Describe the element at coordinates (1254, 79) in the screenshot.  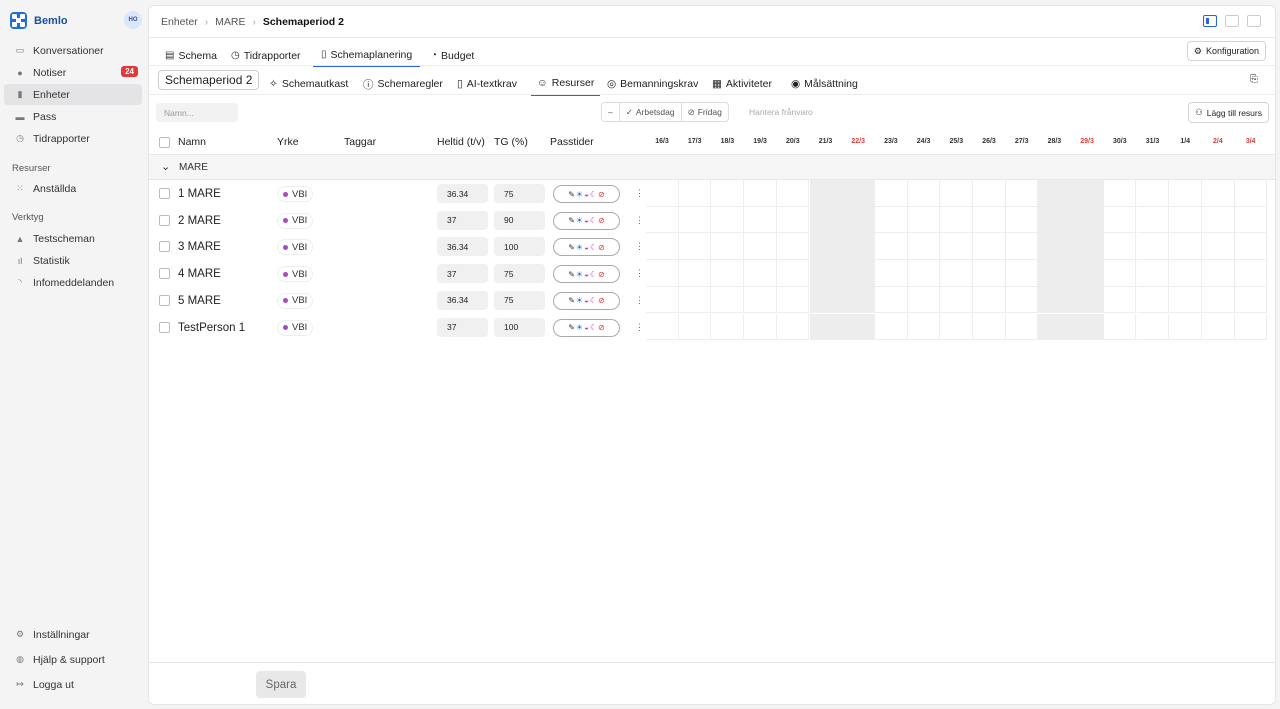
I see `clipboard-copy-icon: ⎘` at that location.